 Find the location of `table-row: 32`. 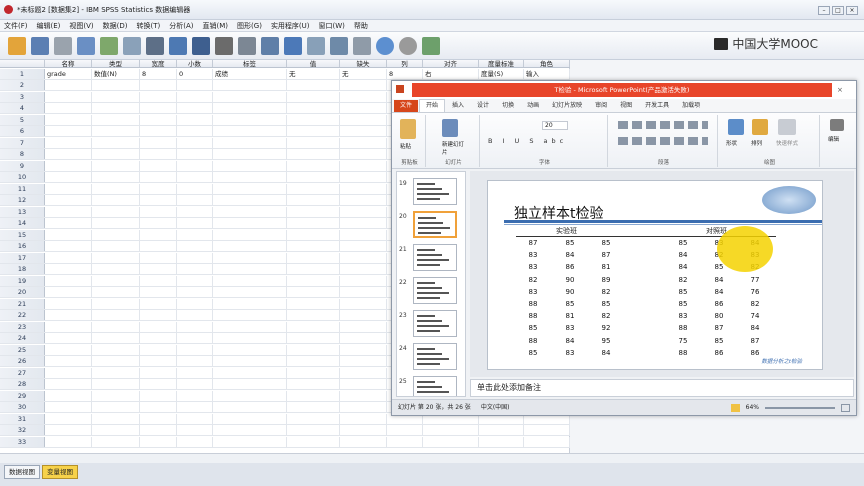

table-row: 32 is located at coordinates (285, 430).